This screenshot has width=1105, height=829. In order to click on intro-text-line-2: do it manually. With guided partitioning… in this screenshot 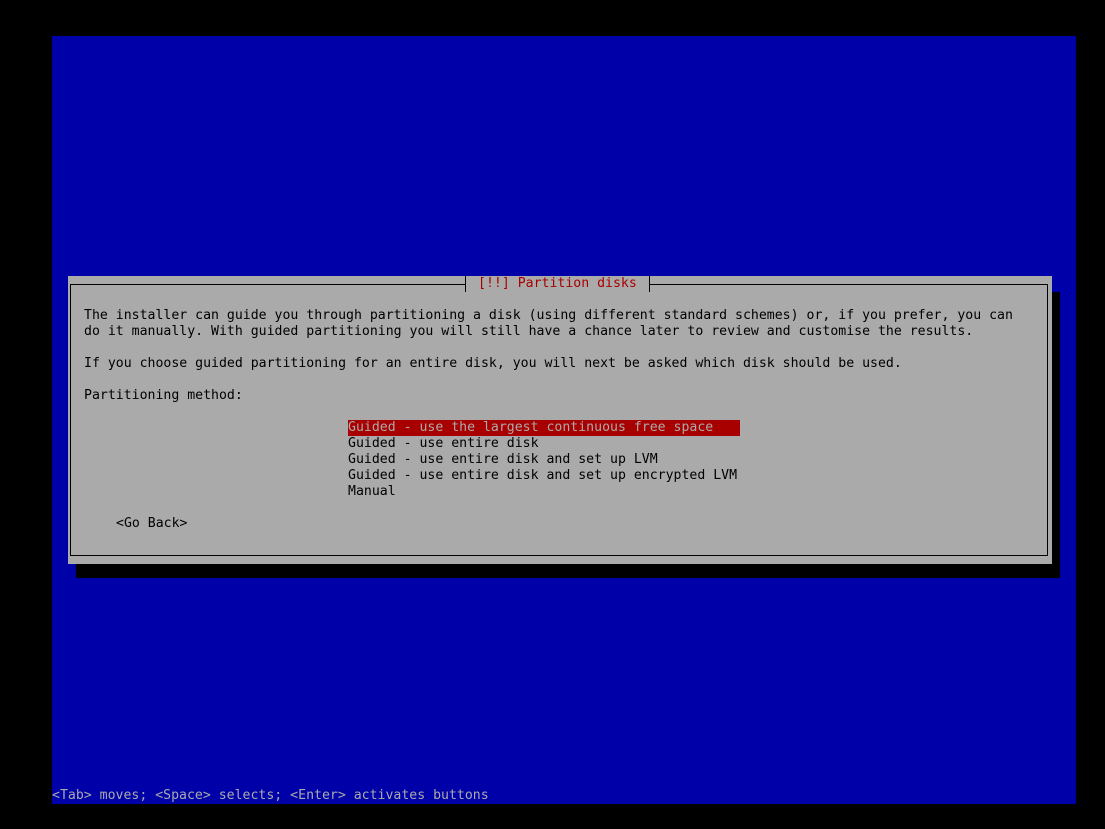, I will do `click(529, 331)`.